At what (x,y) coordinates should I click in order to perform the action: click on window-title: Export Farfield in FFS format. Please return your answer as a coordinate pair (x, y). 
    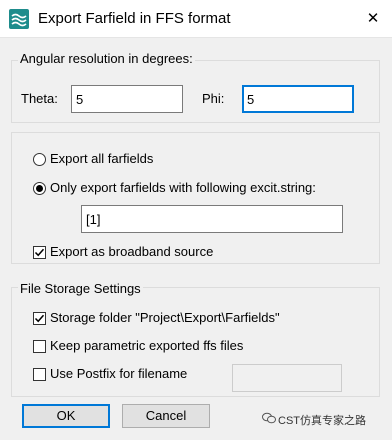
    Looking at the image, I should click on (134, 18).